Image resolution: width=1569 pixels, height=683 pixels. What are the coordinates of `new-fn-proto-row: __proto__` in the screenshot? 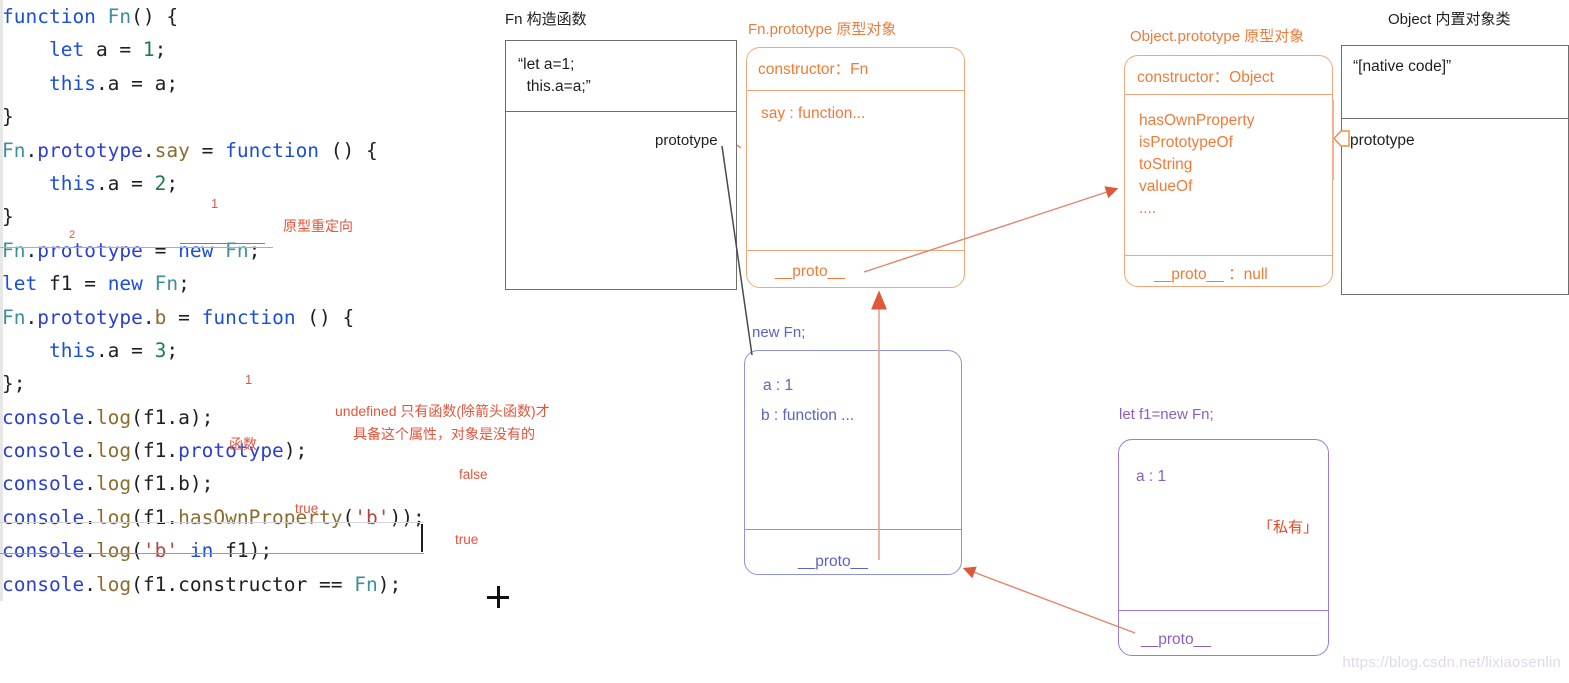 It's located at (833, 561).